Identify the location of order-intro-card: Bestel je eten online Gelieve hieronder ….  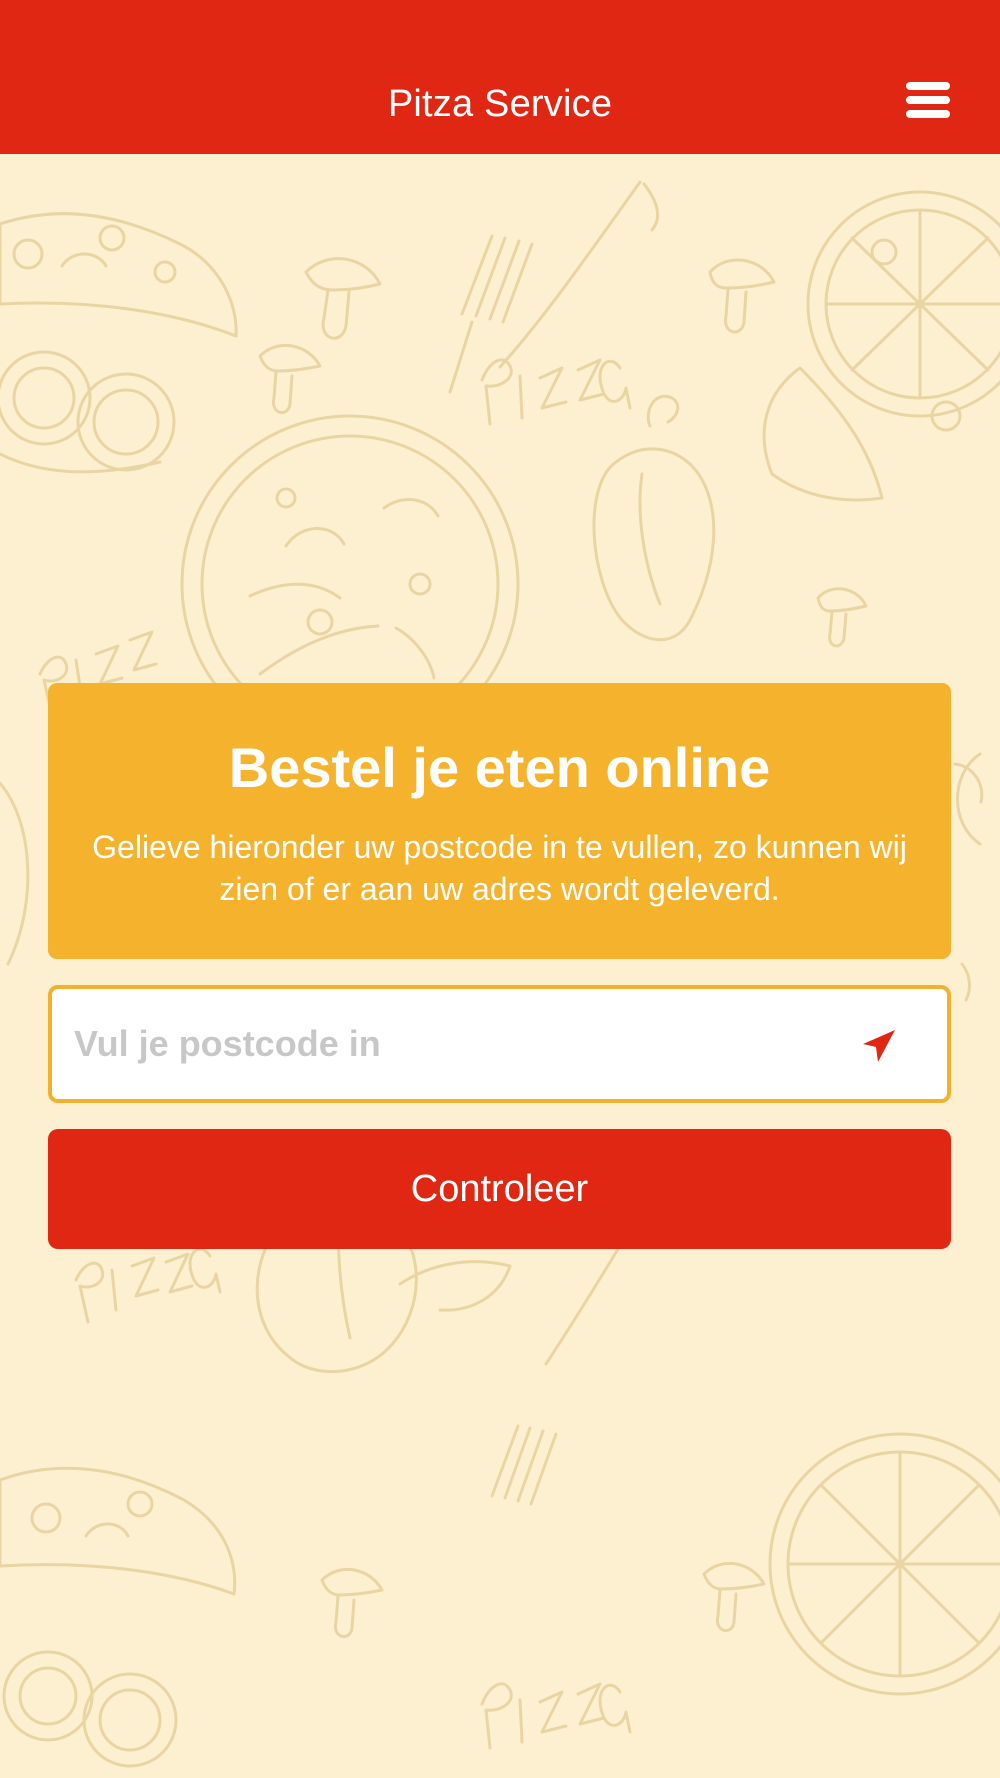
(499, 821).